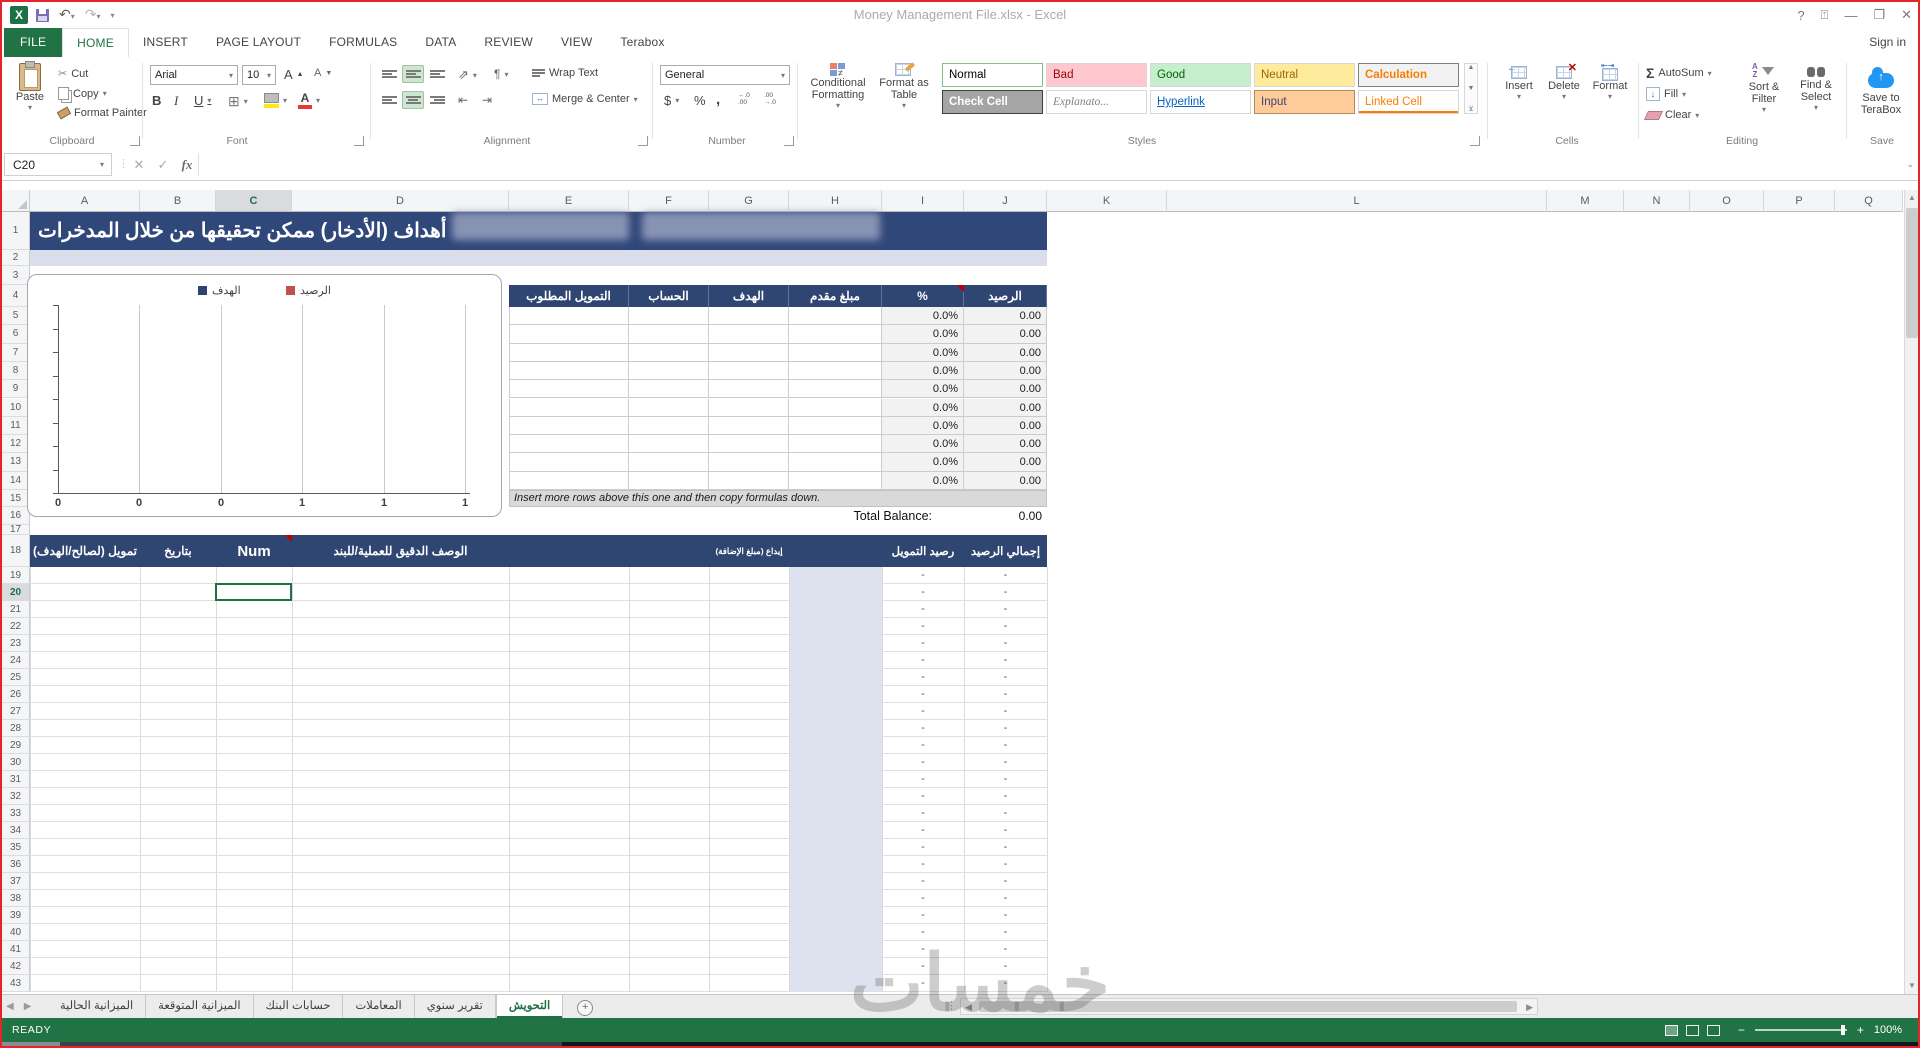  I want to click on table1-cell-r14-c0, so click(569, 480).